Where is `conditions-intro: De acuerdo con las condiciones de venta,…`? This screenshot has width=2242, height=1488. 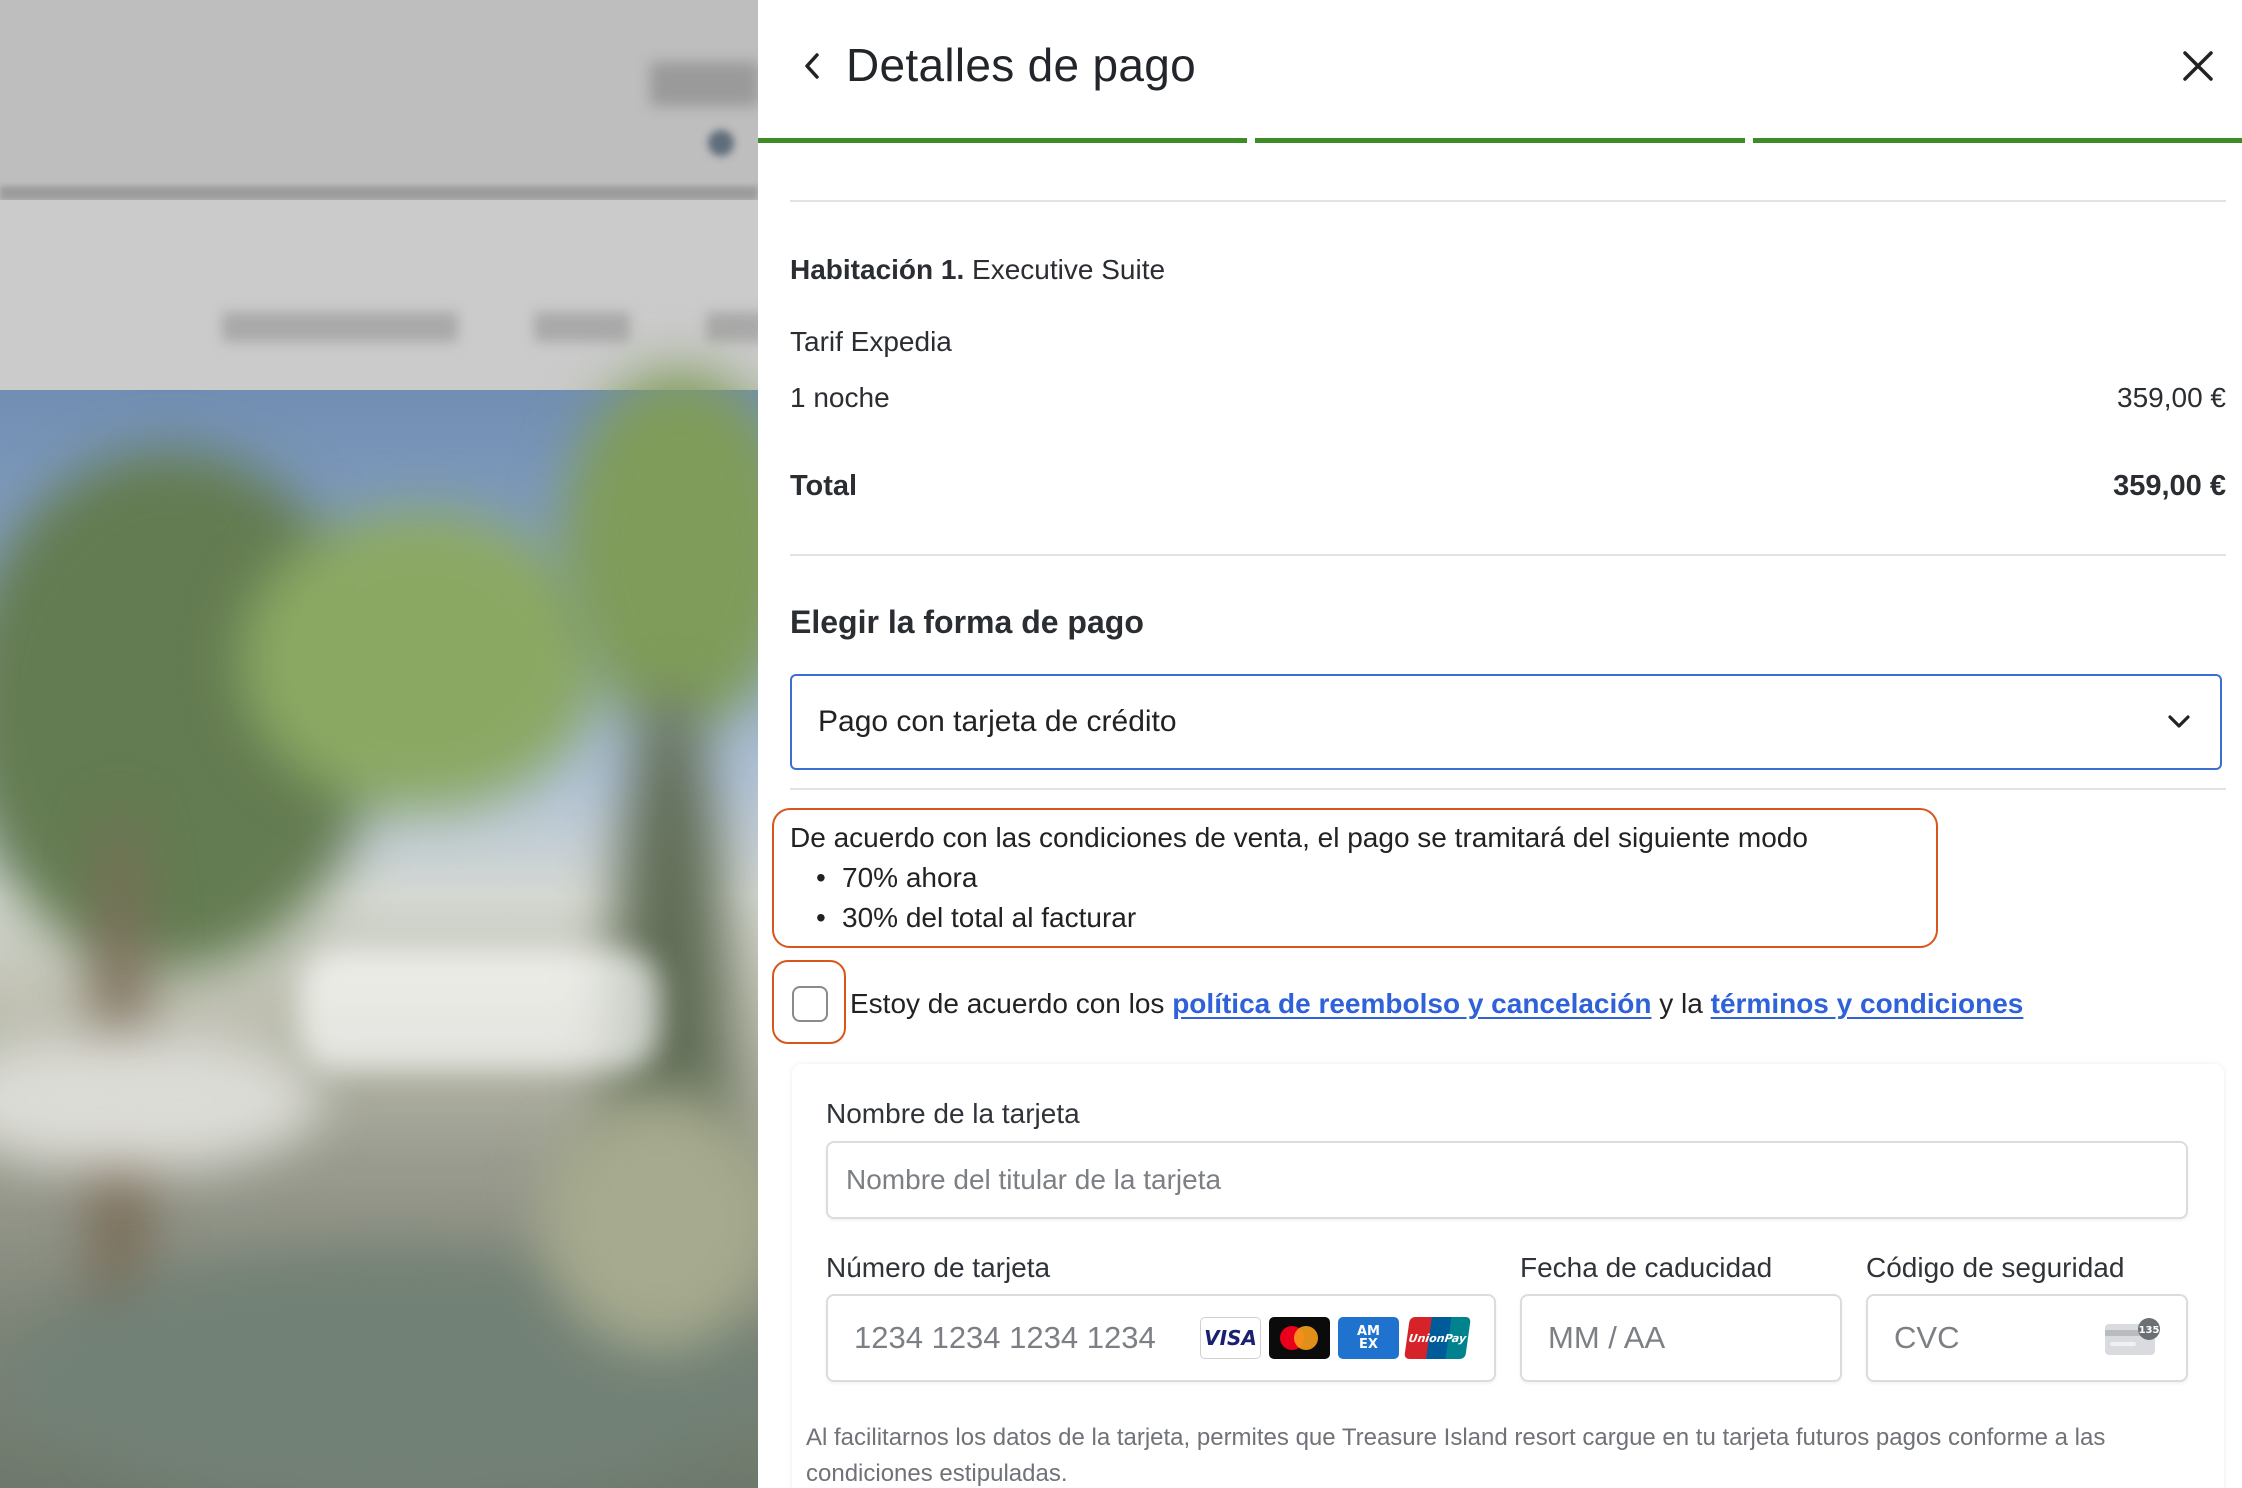 conditions-intro: De acuerdo con las condiciones de venta,… is located at coordinates (1299, 837).